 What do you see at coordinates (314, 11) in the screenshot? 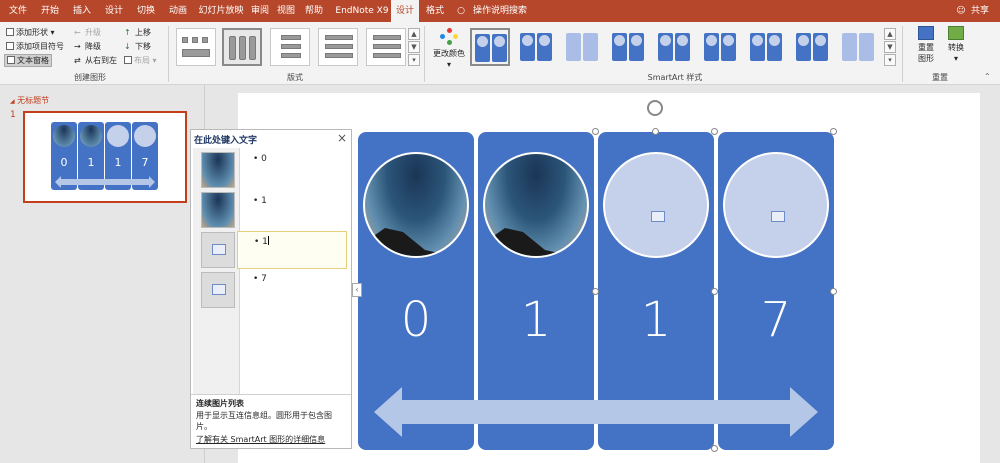
I see `tab-help: 帮助` at bounding box center [314, 11].